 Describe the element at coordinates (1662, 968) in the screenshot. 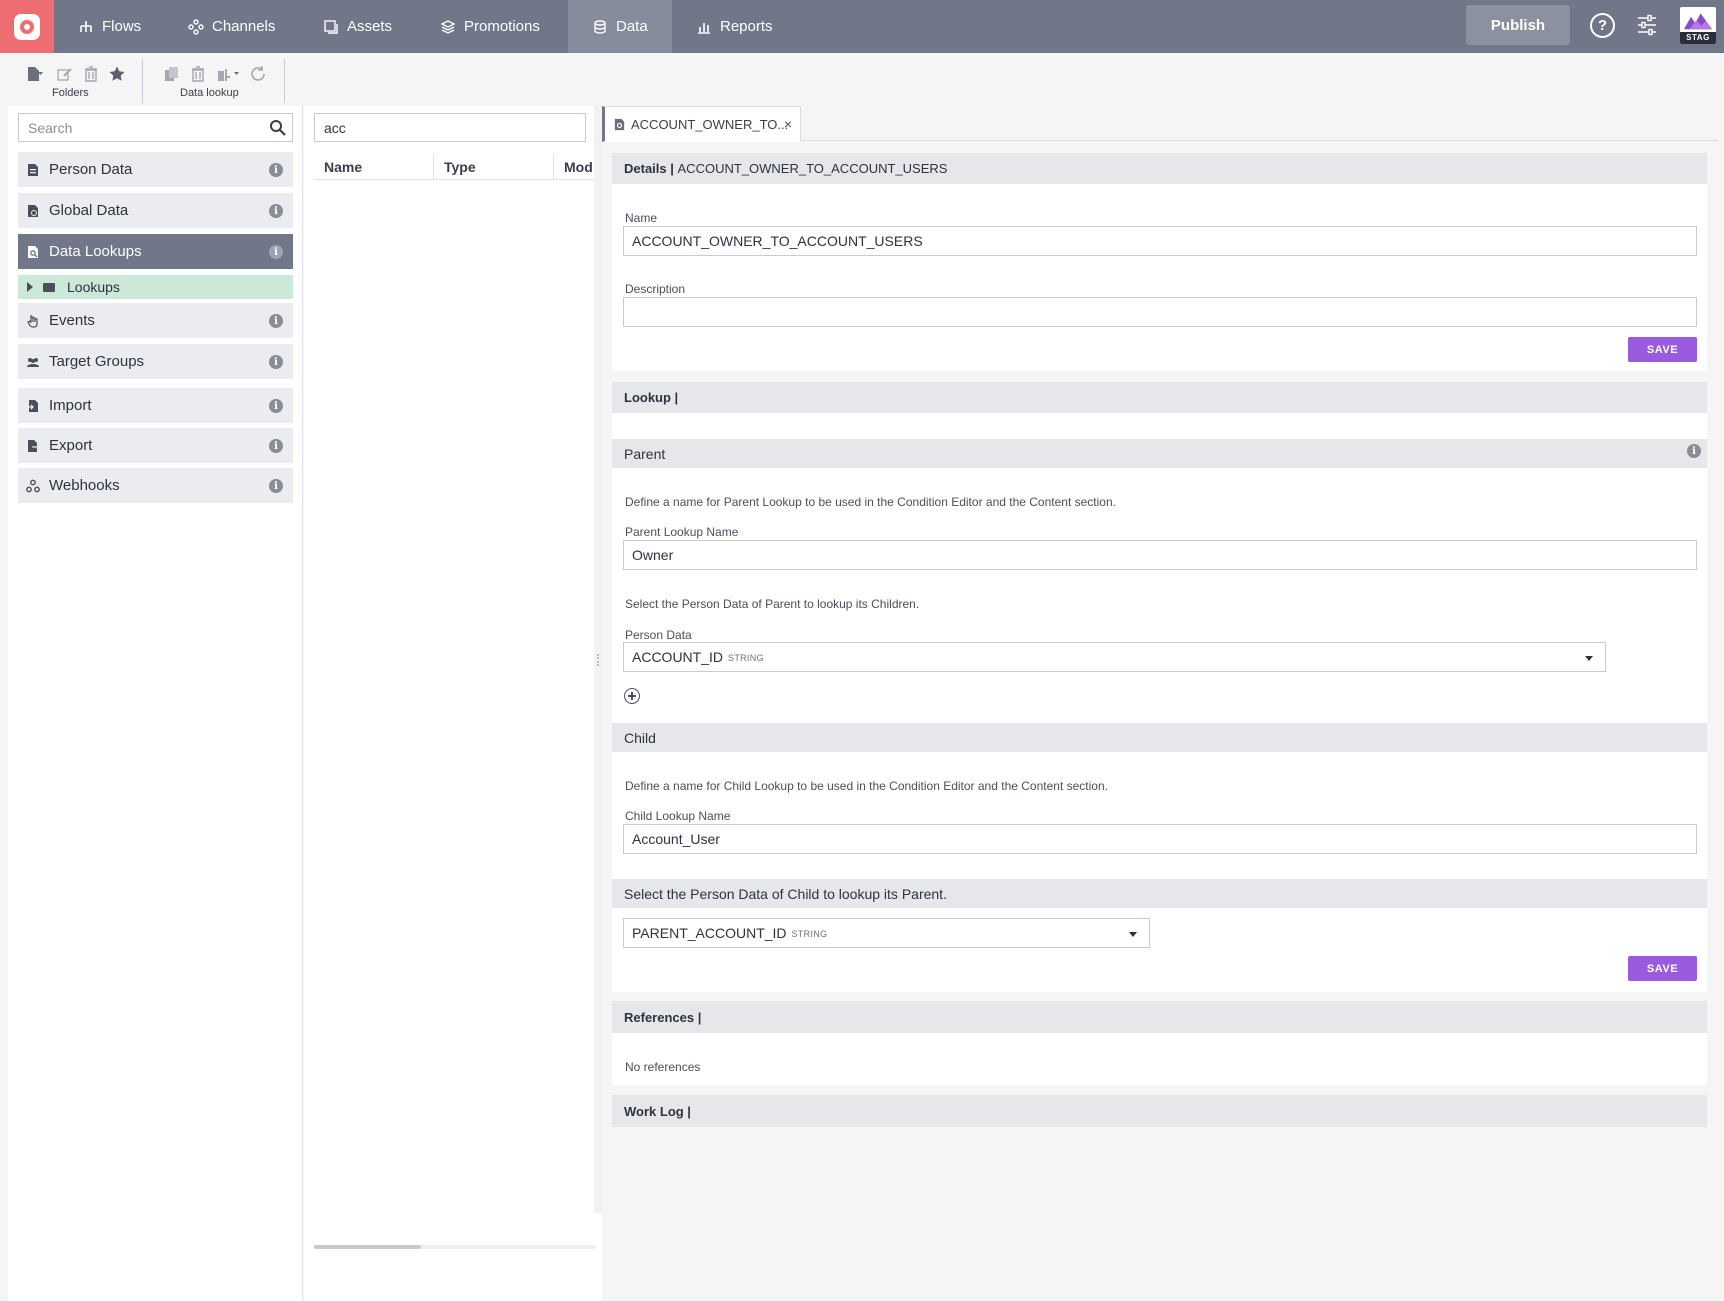

I see `lookup-save-button: SAVE` at that location.